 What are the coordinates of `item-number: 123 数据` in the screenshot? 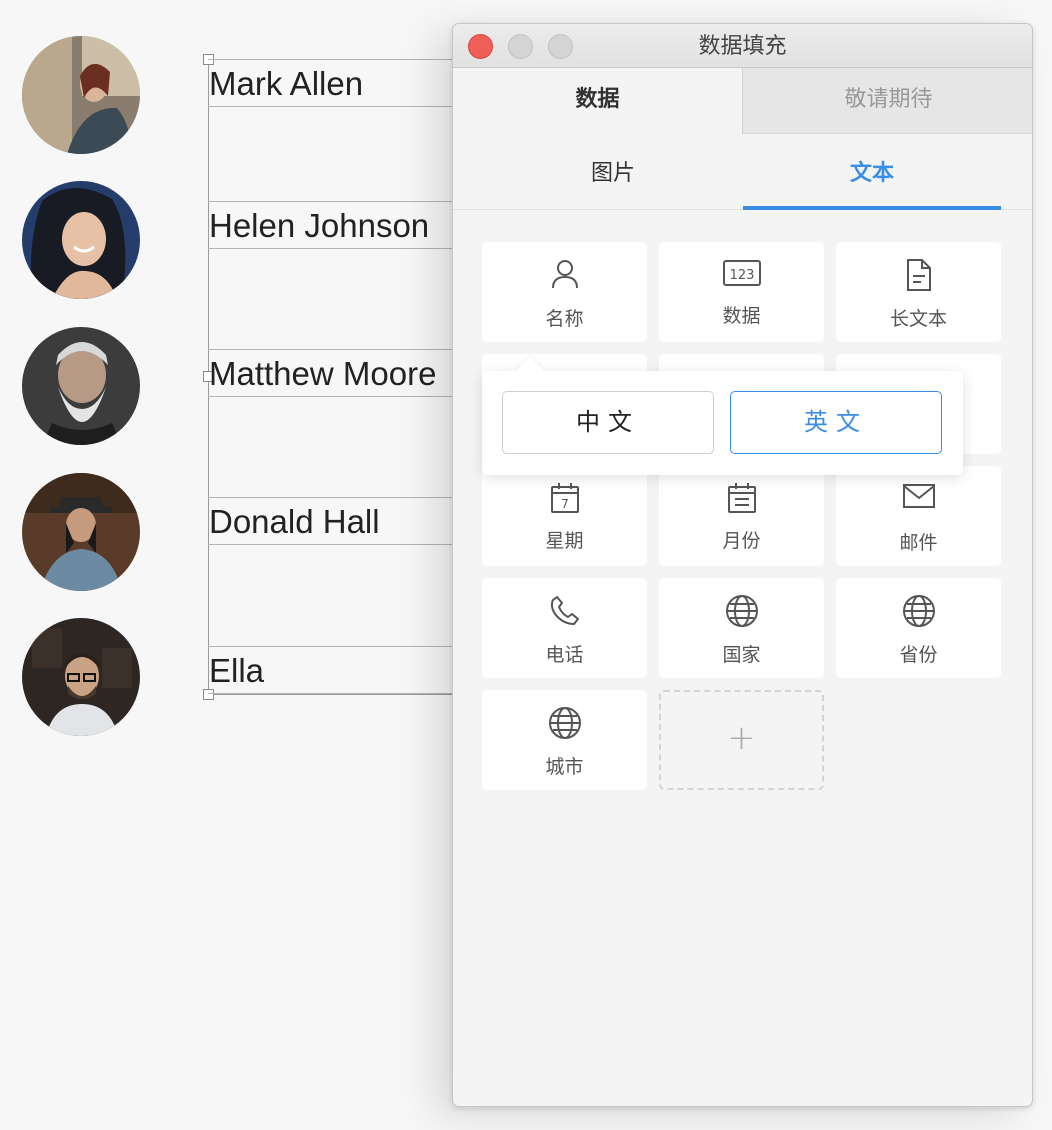 It's located at (741, 292).